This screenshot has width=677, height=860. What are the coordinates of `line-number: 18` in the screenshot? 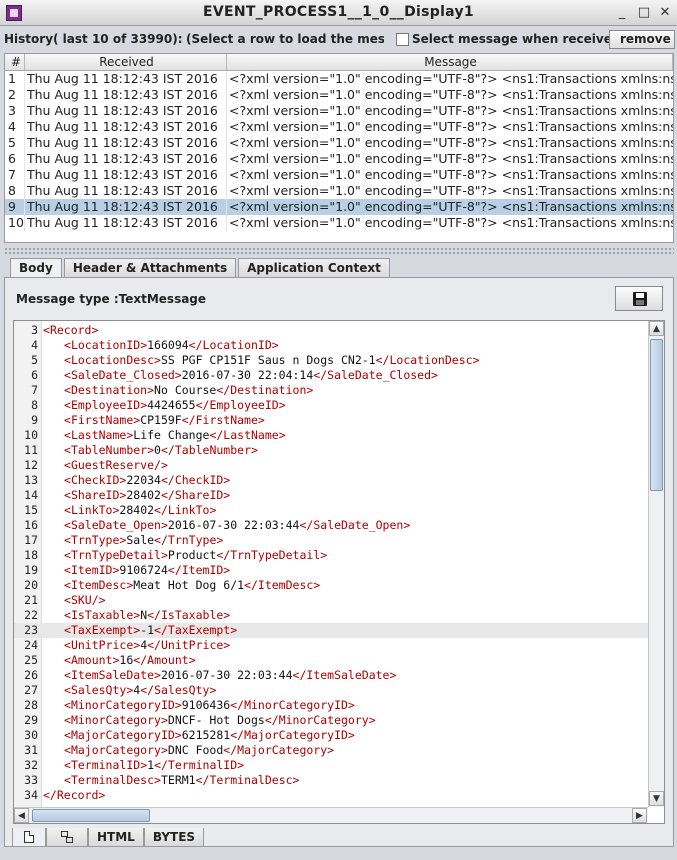 It's located at (31, 555).